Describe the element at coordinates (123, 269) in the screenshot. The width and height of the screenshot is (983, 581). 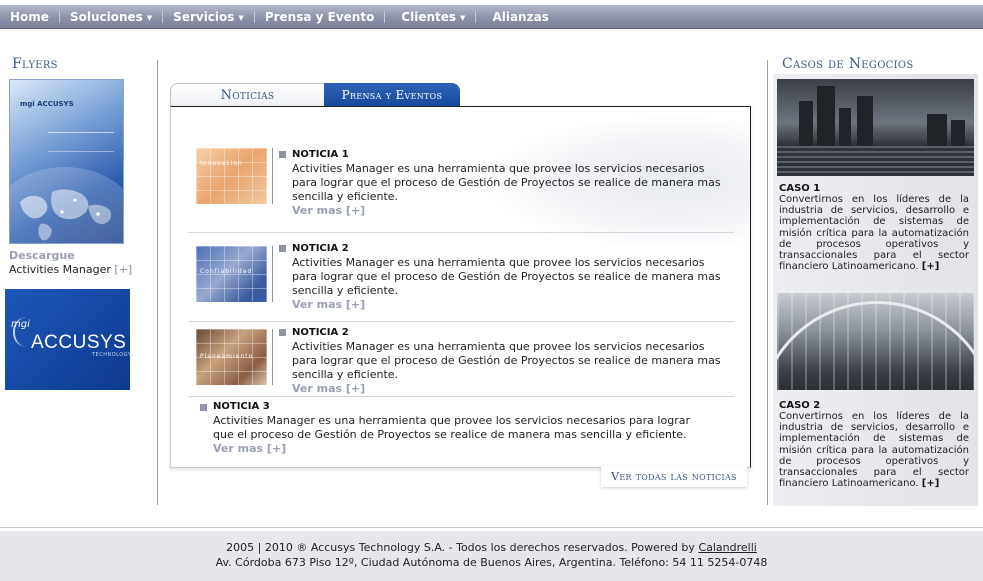
I see `download-plus: [+]` at that location.